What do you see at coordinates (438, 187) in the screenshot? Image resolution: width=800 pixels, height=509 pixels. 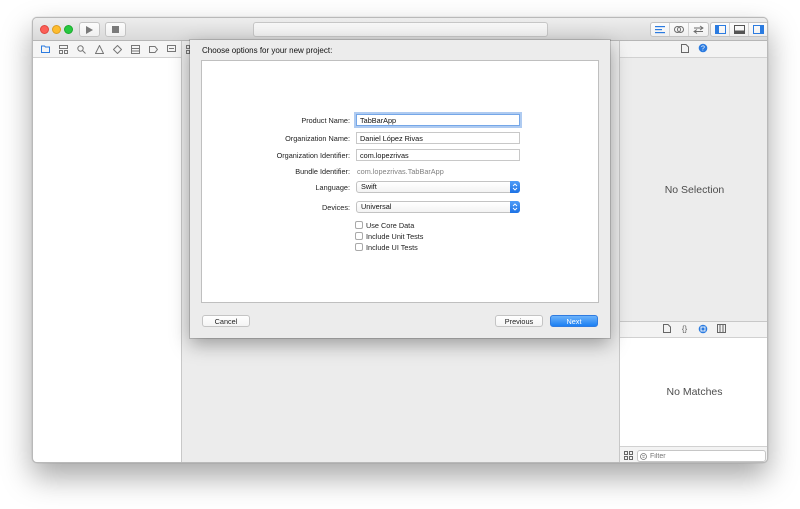 I see `language-popup: Swift` at bounding box center [438, 187].